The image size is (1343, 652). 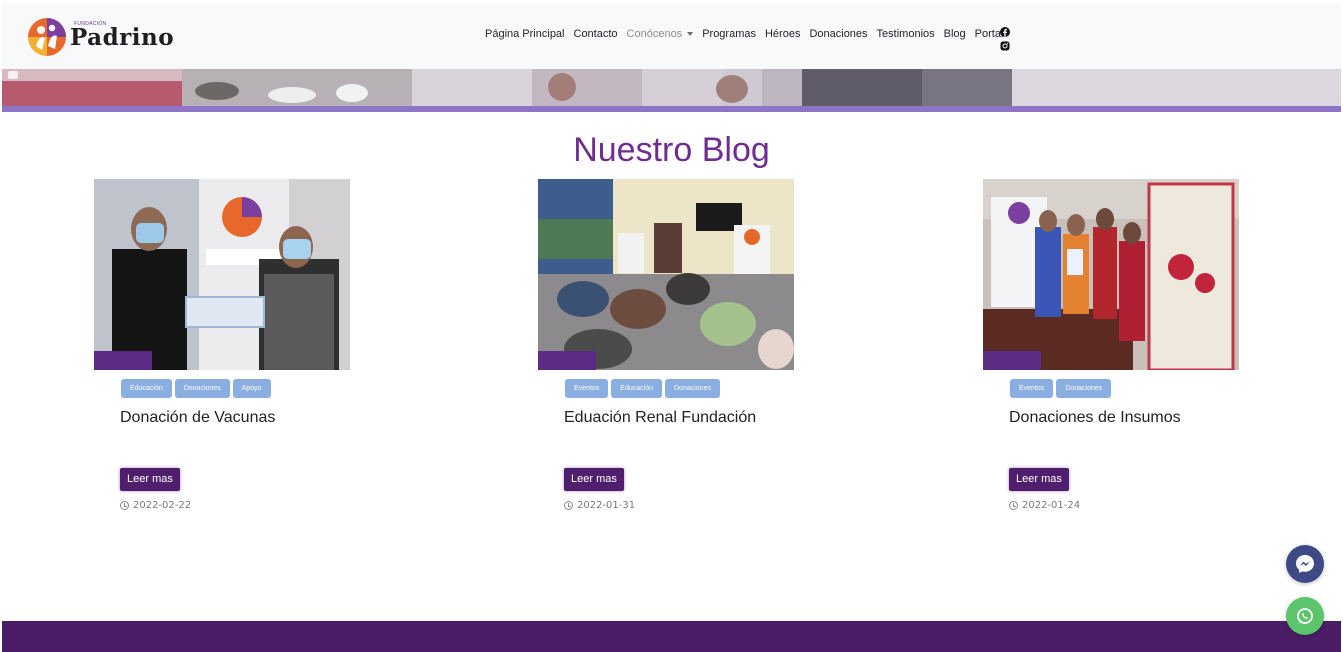 What do you see at coordinates (1005, 30) in the screenshot?
I see `facebook-icon` at bounding box center [1005, 30].